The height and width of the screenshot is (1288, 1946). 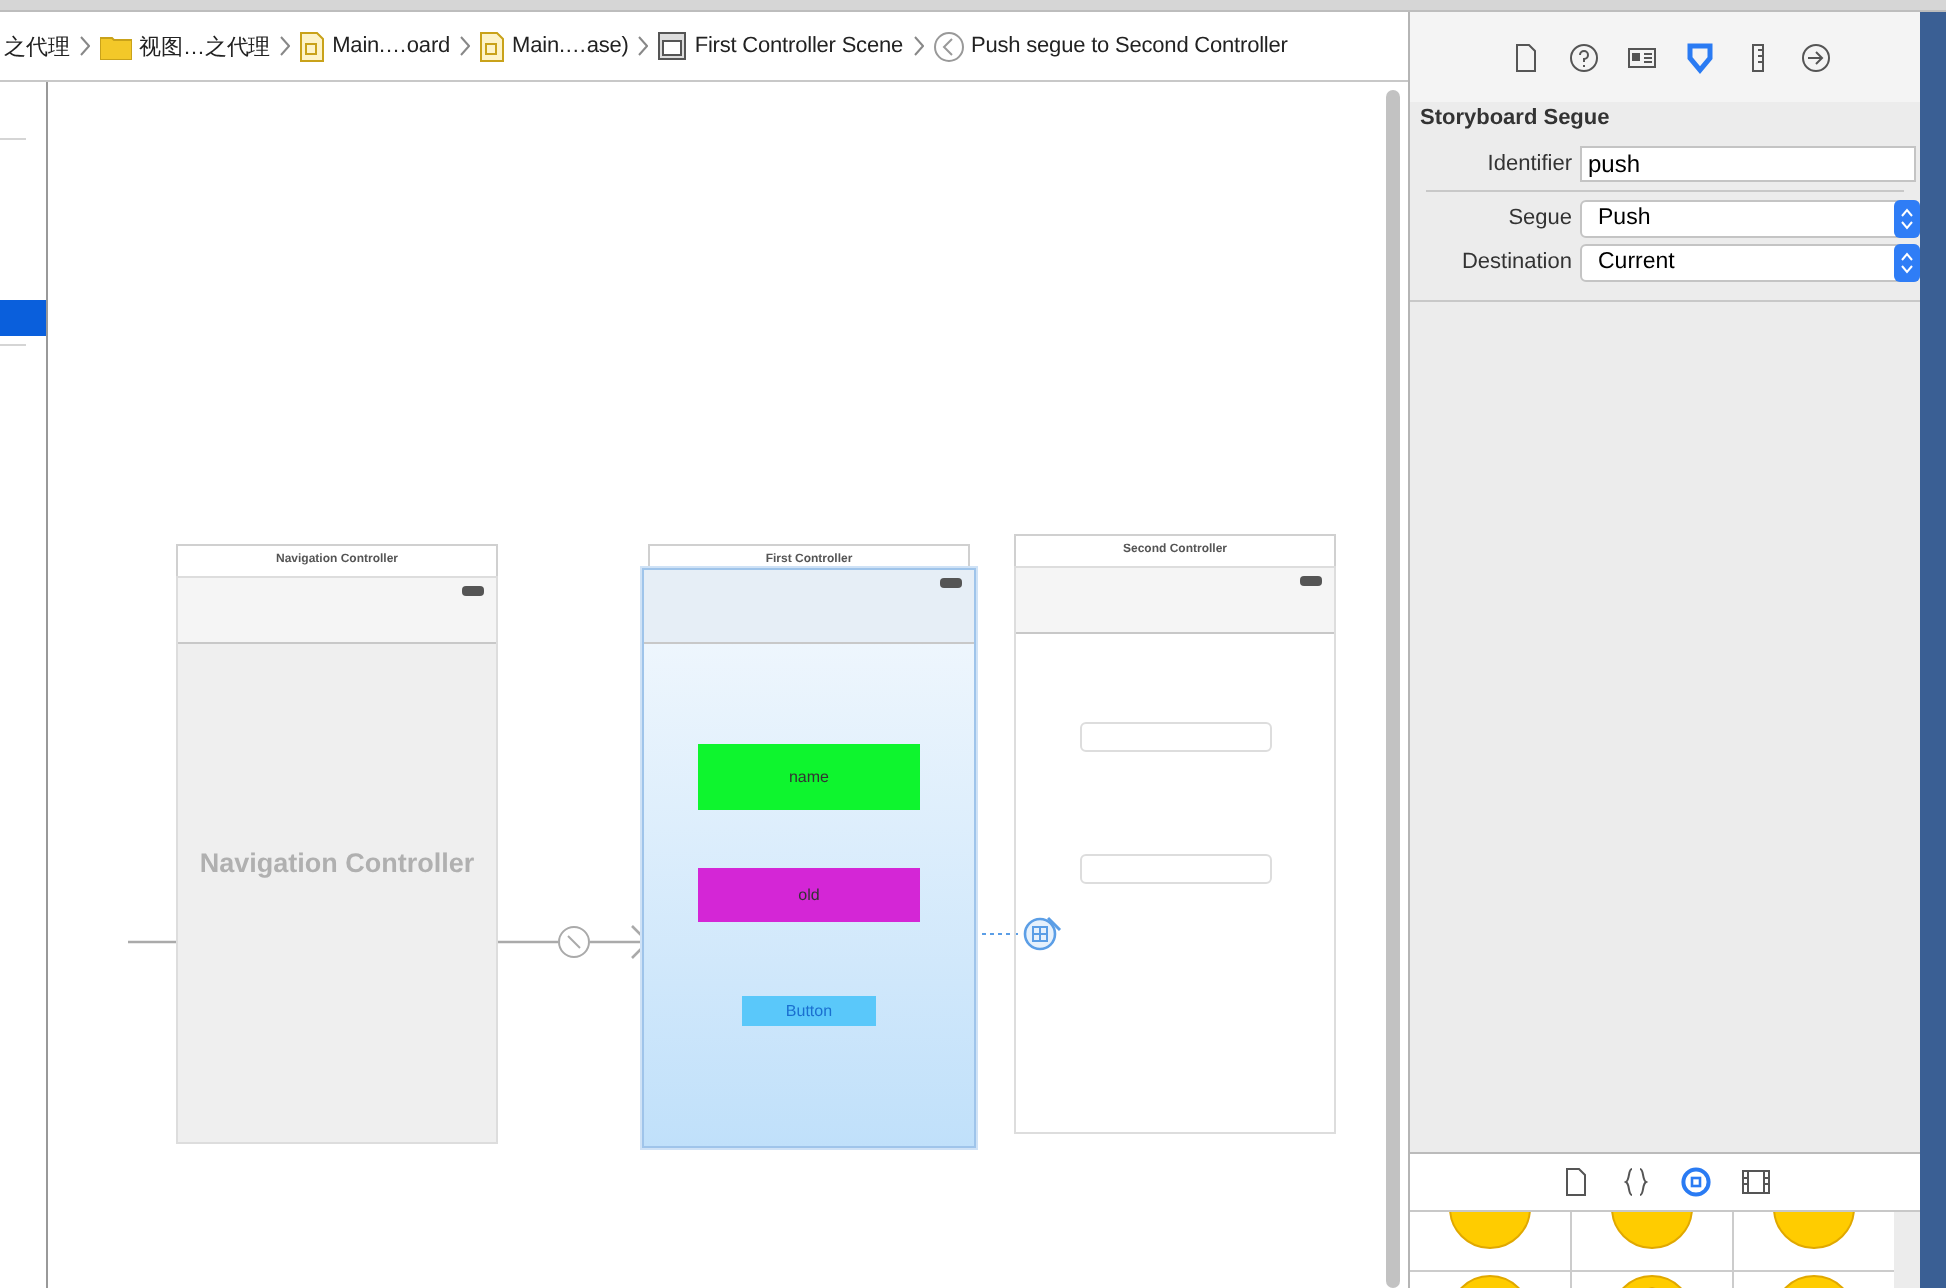 I want to click on braces-icon, so click(x=1635, y=1182).